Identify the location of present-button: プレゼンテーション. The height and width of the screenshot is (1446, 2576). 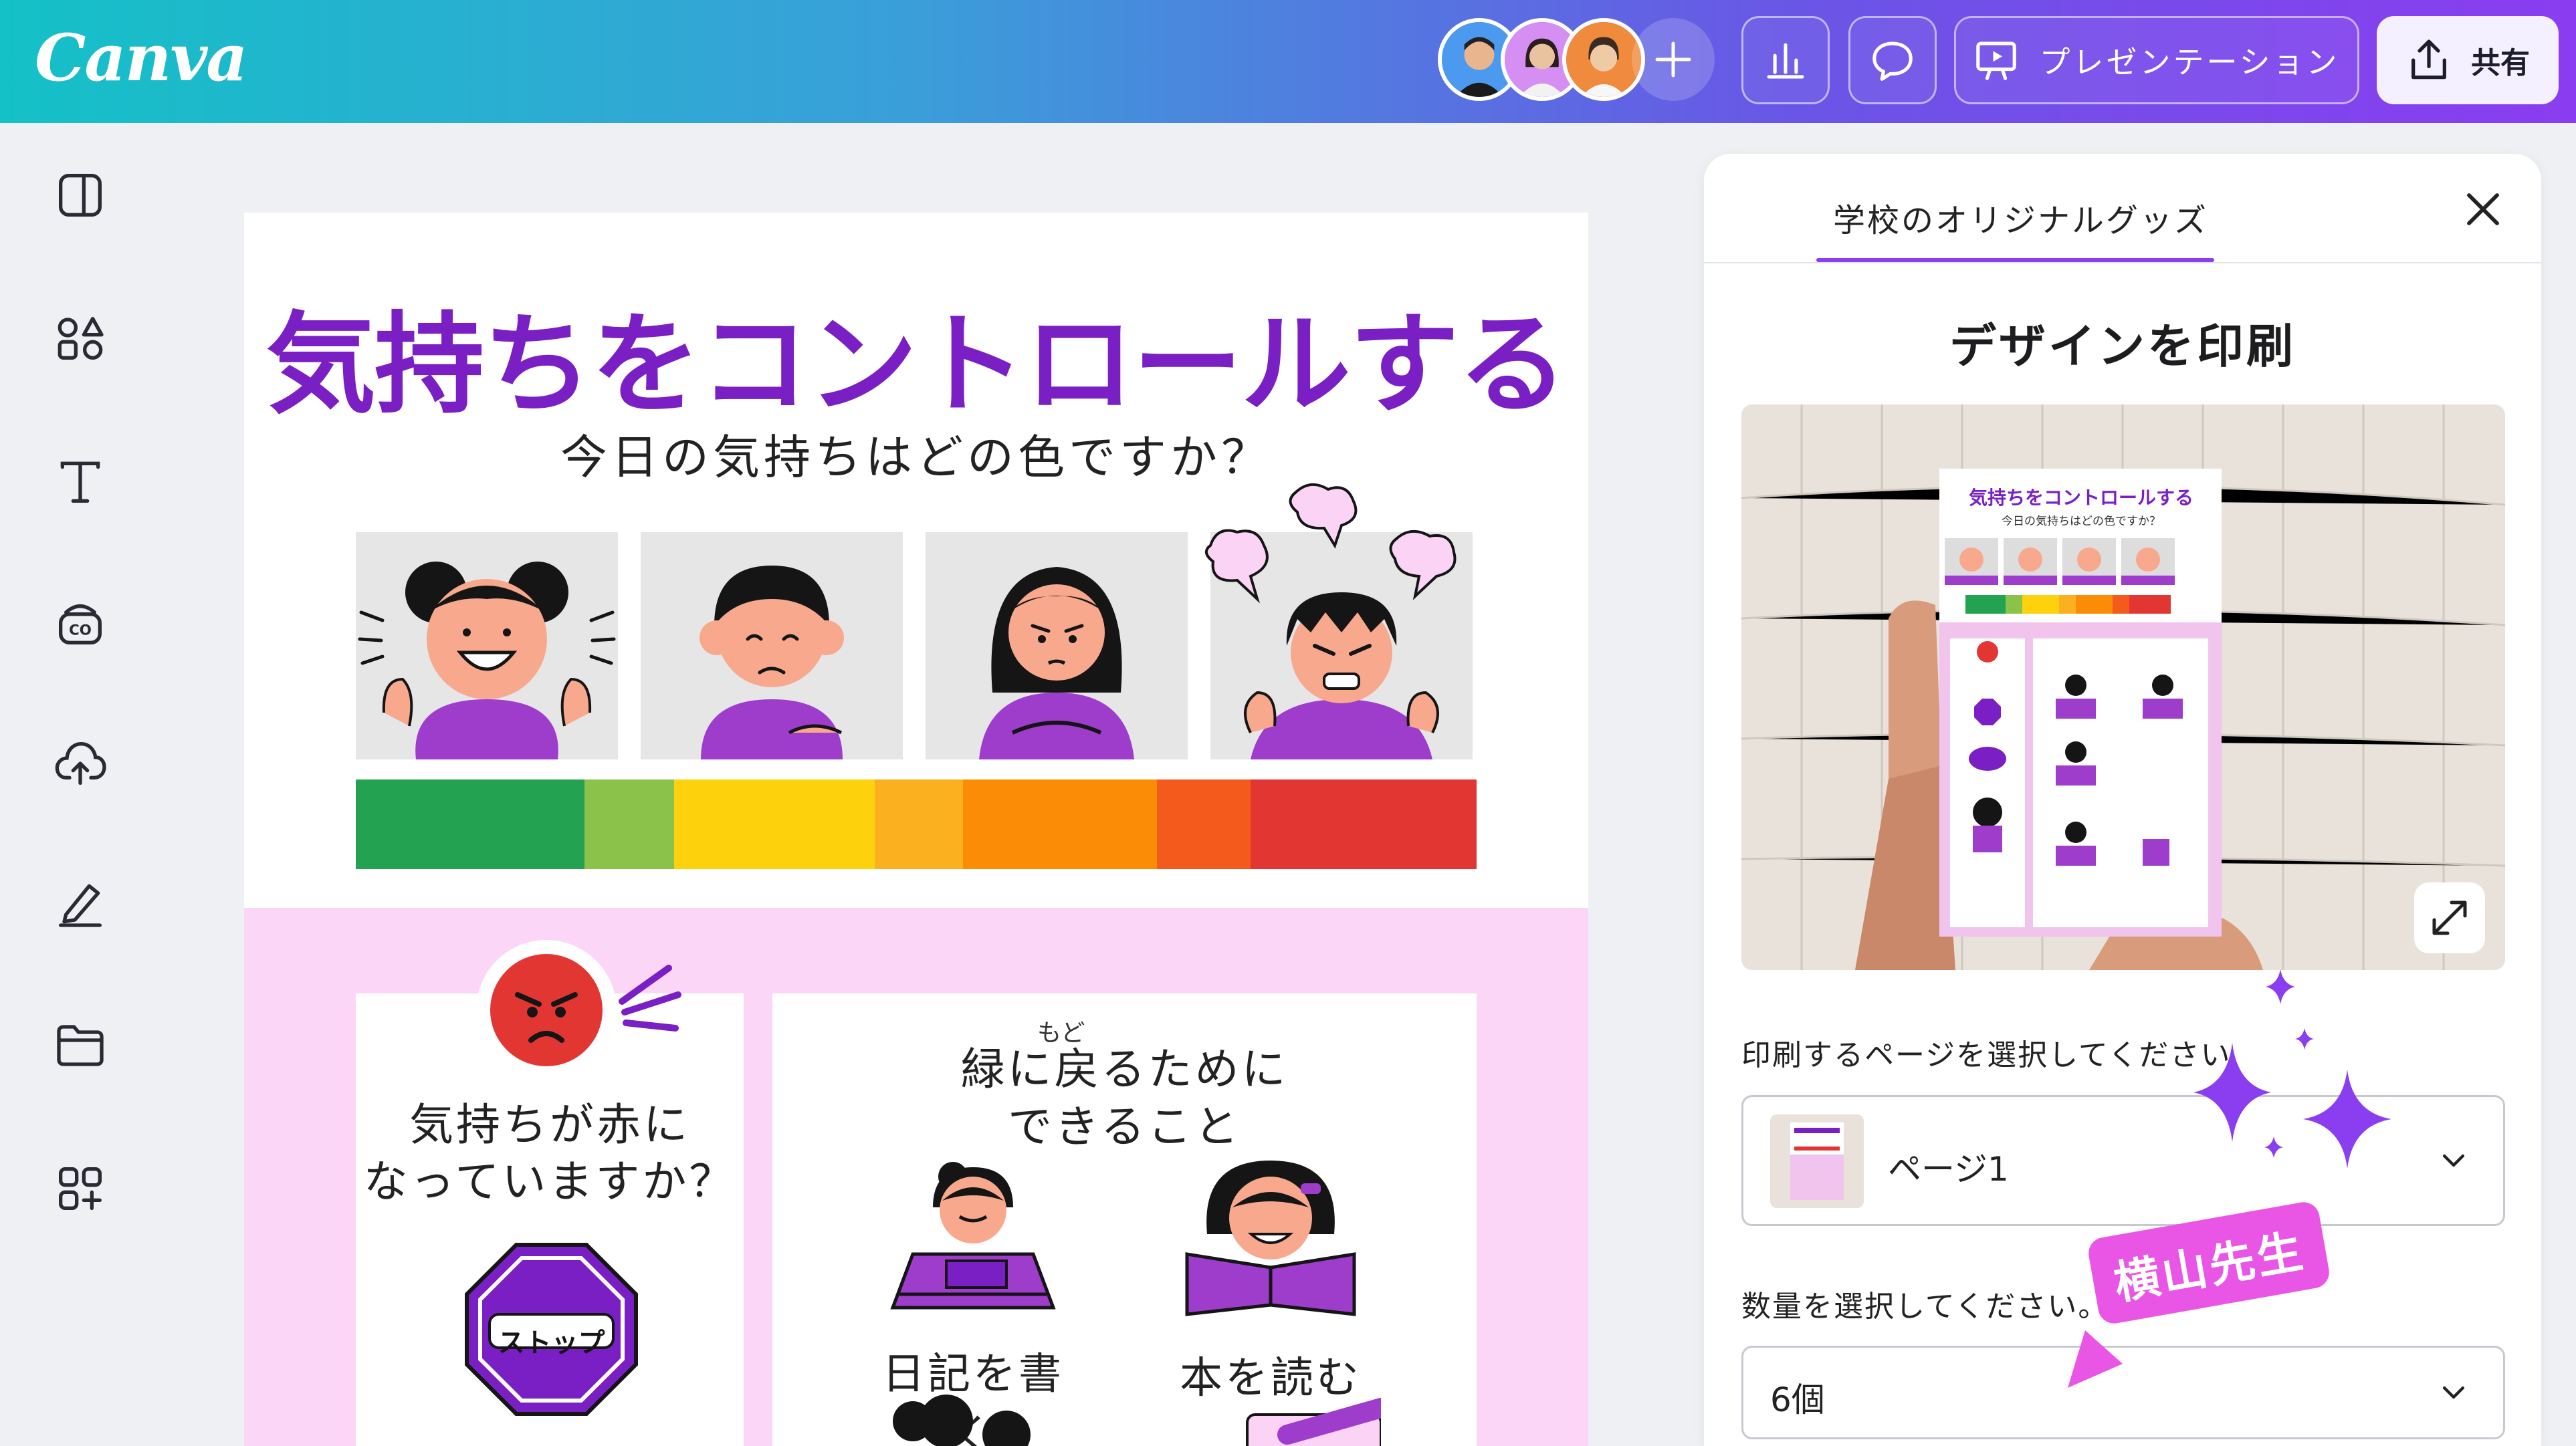
(2156, 60).